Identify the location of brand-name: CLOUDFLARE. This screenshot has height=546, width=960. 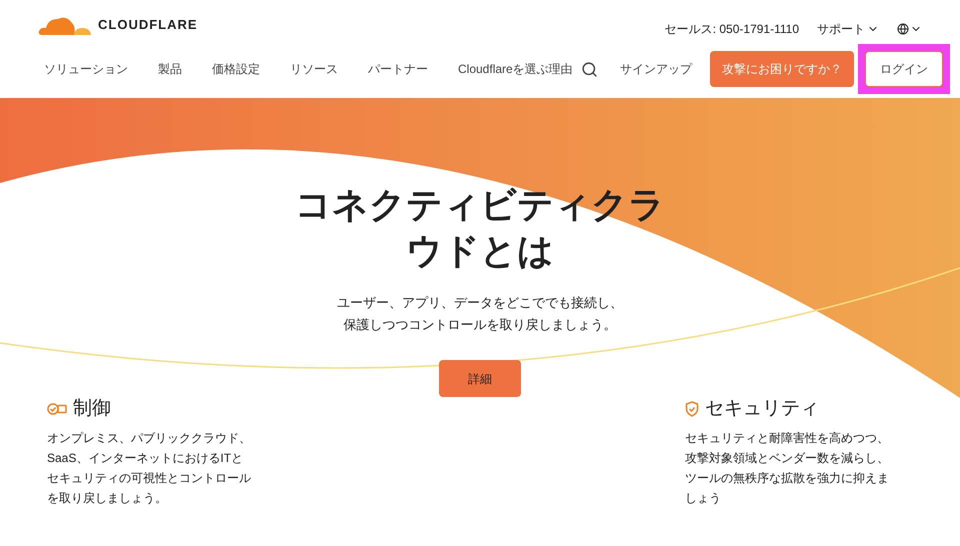
(148, 25).